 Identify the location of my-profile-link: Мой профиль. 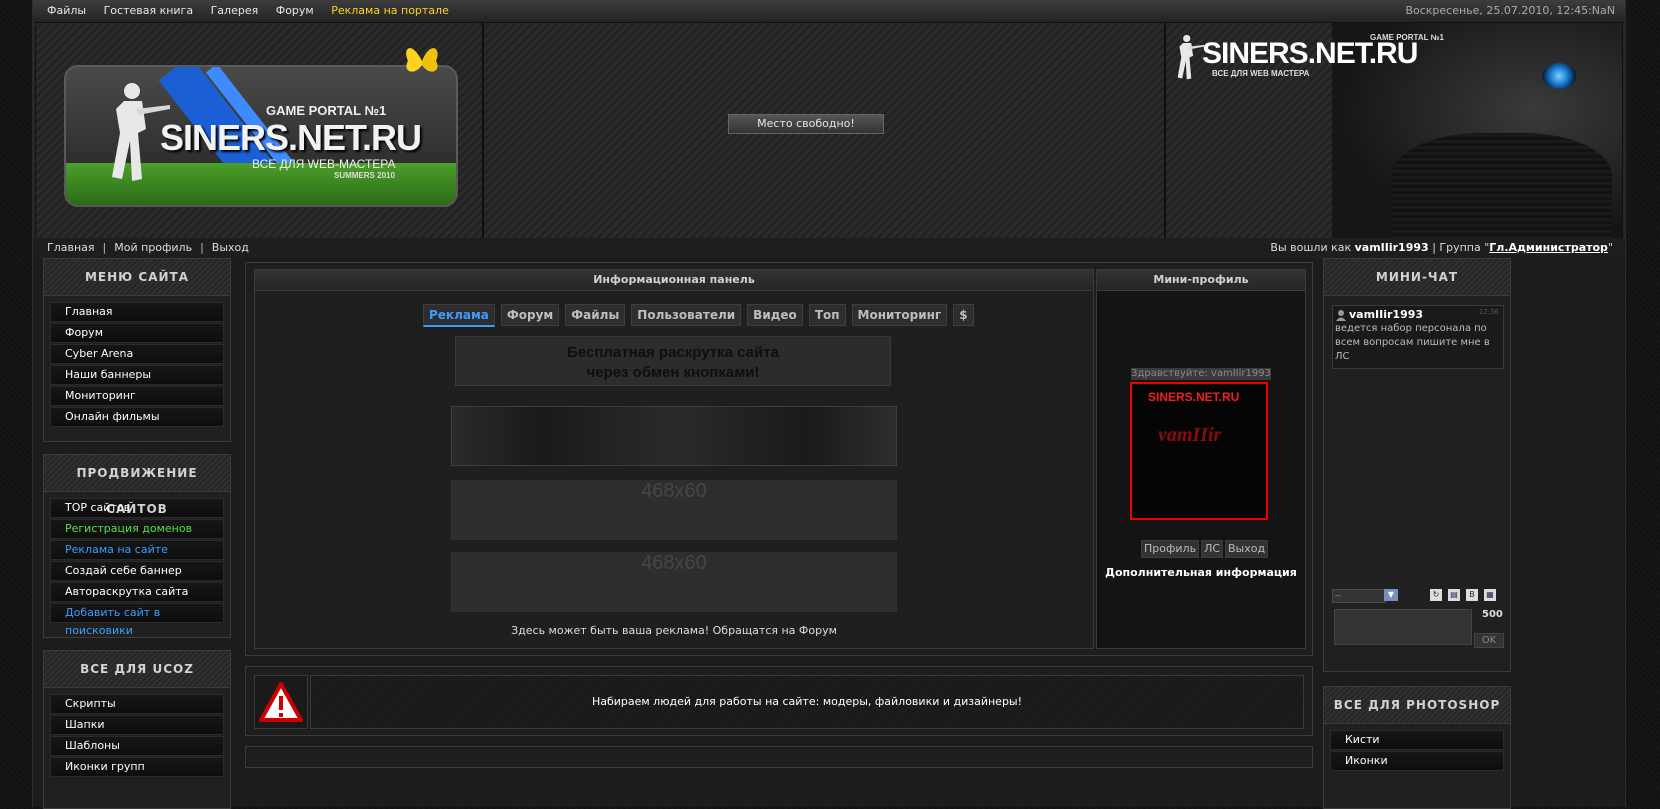
(153, 247).